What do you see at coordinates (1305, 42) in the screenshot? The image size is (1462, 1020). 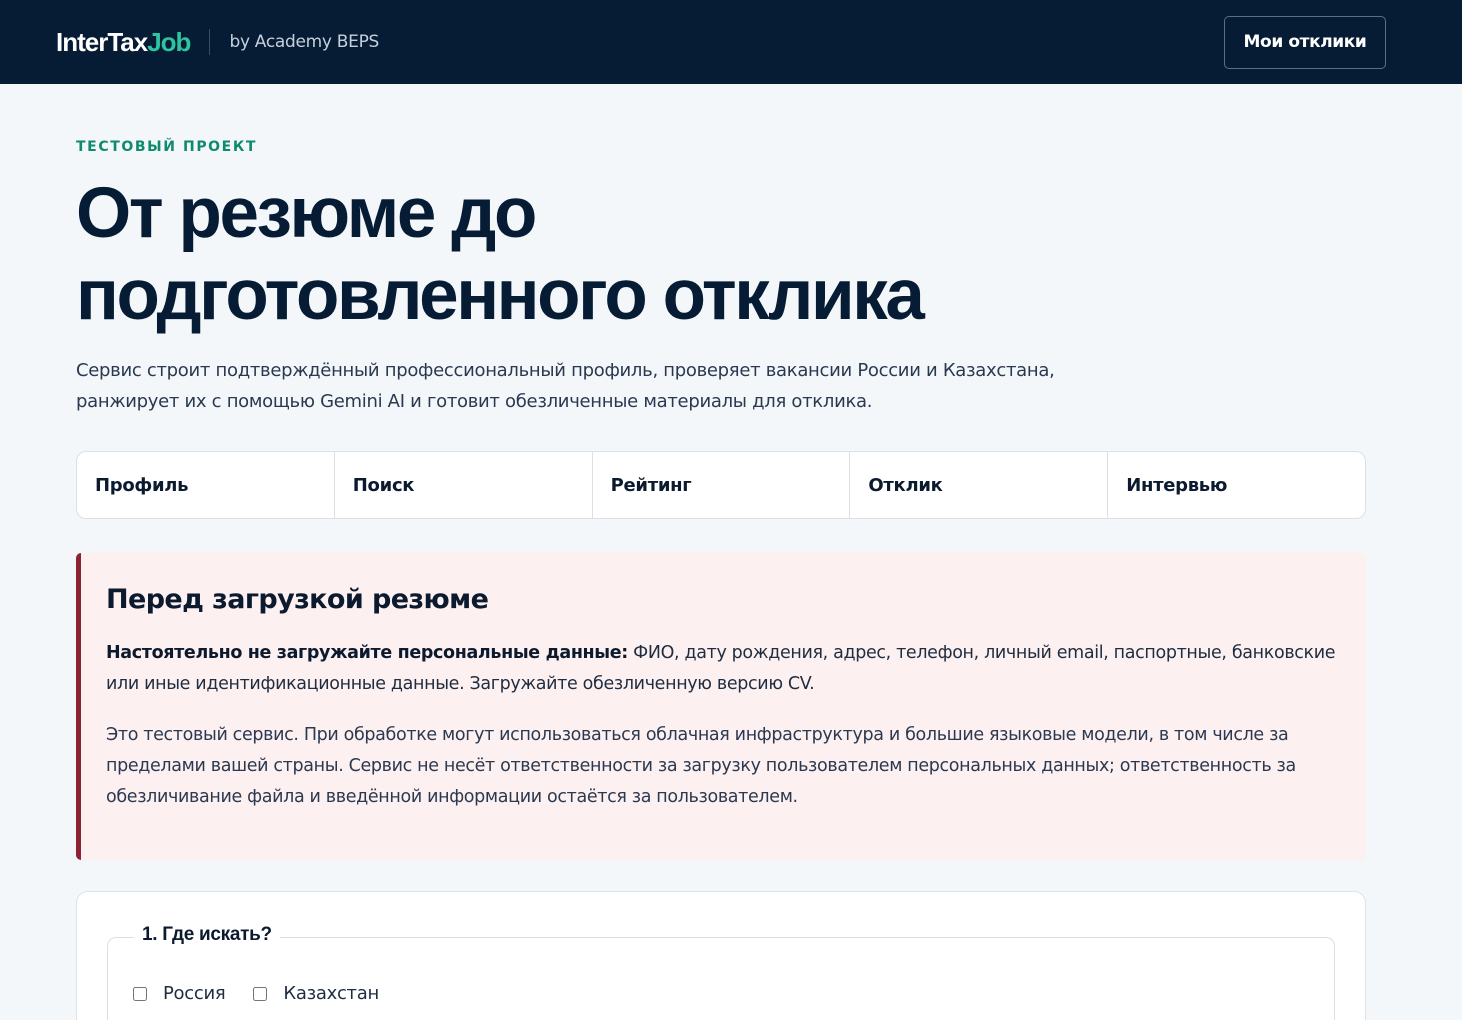 I see `my-responses-button: Мои отклики` at bounding box center [1305, 42].